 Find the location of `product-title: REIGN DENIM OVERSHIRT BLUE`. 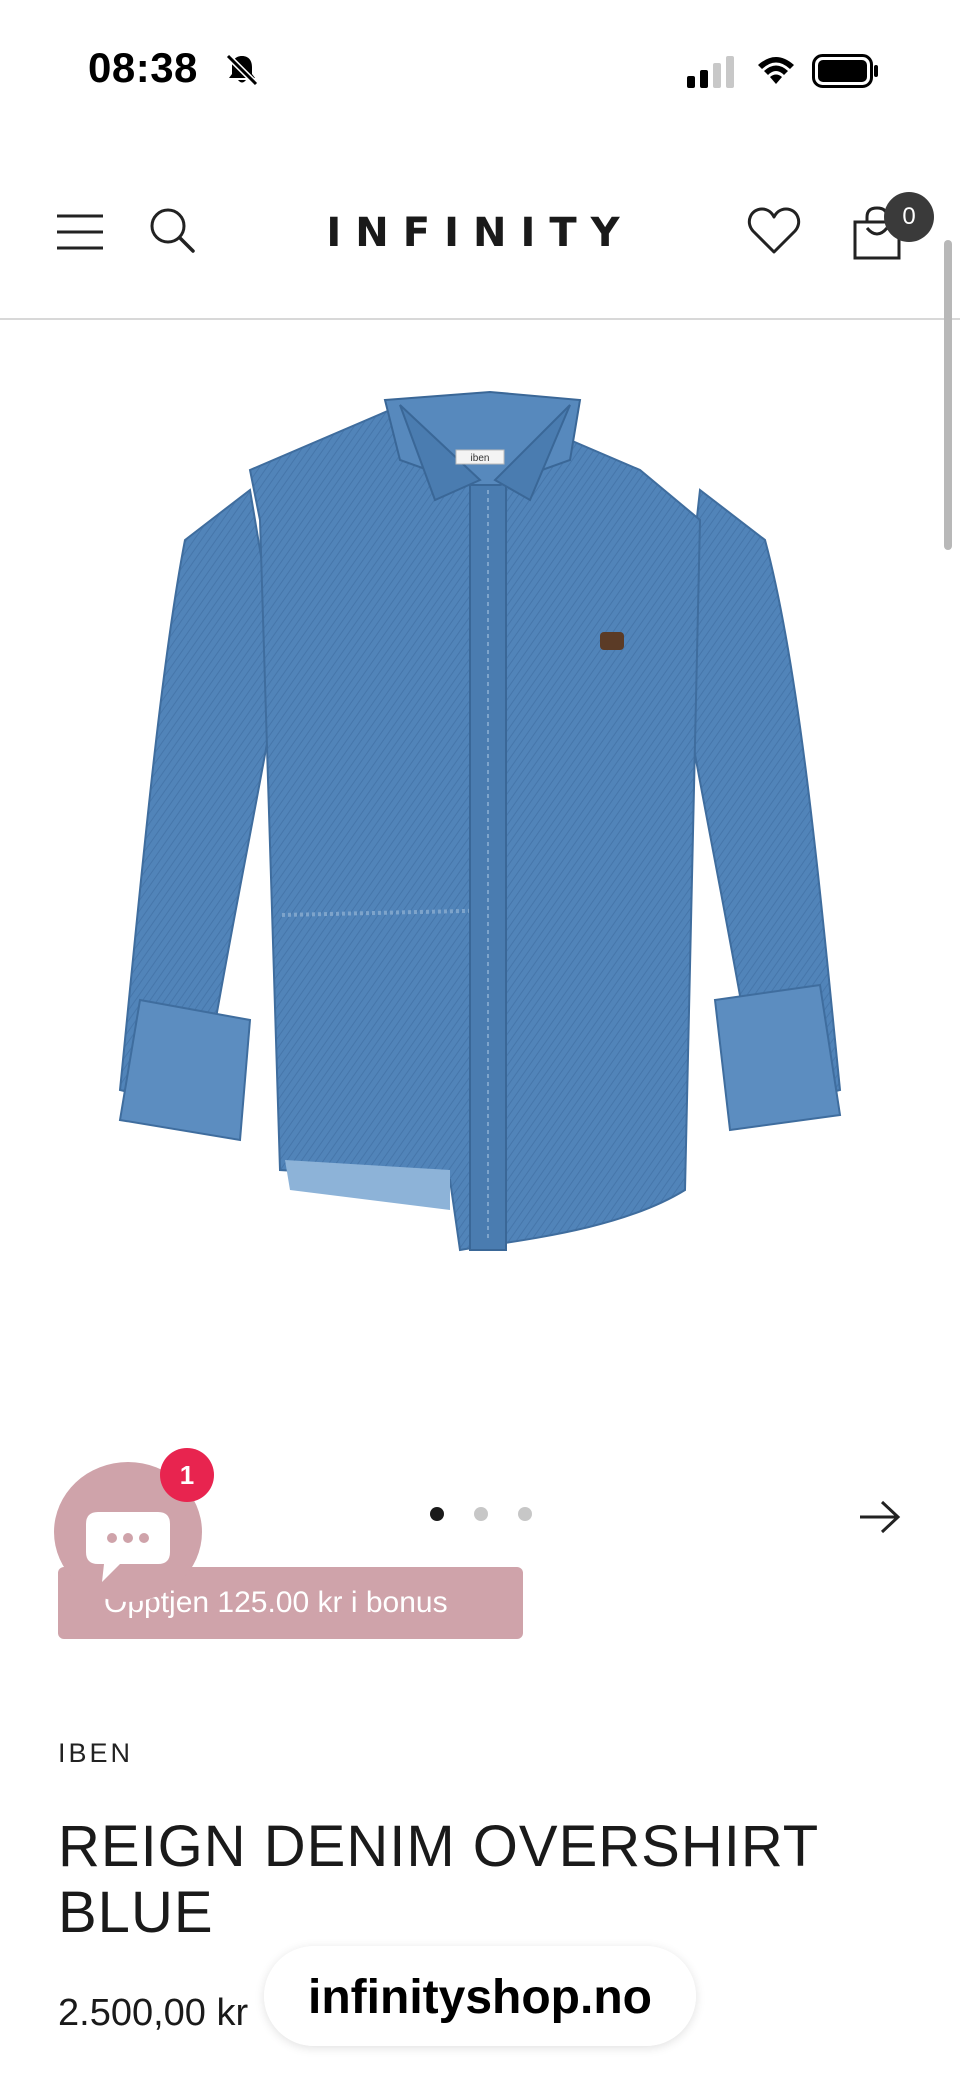

product-title: REIGN DENIM OVERSHIRT BLUE is located at coordinates (438, 1879).